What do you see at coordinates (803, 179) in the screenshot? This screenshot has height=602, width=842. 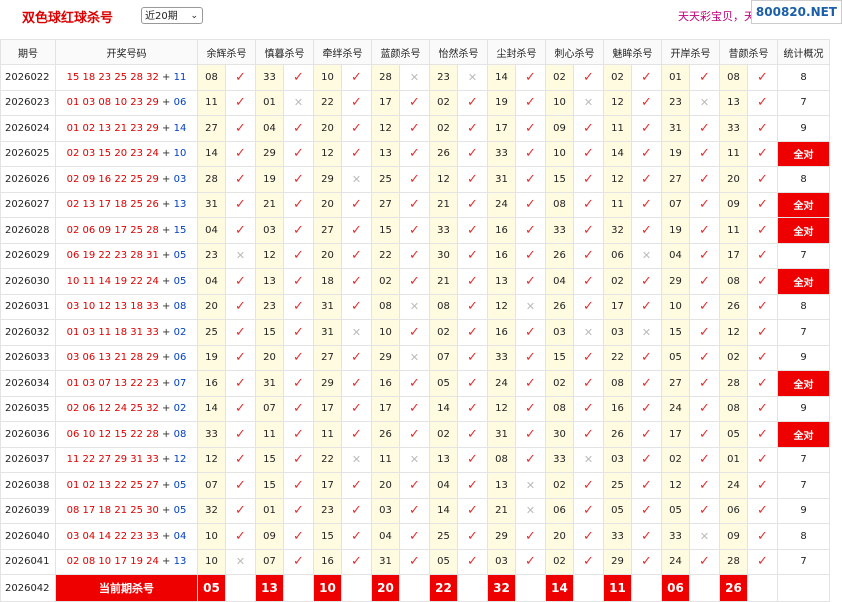 I see `stat-summary: 8` at bounding box center [803, 179].